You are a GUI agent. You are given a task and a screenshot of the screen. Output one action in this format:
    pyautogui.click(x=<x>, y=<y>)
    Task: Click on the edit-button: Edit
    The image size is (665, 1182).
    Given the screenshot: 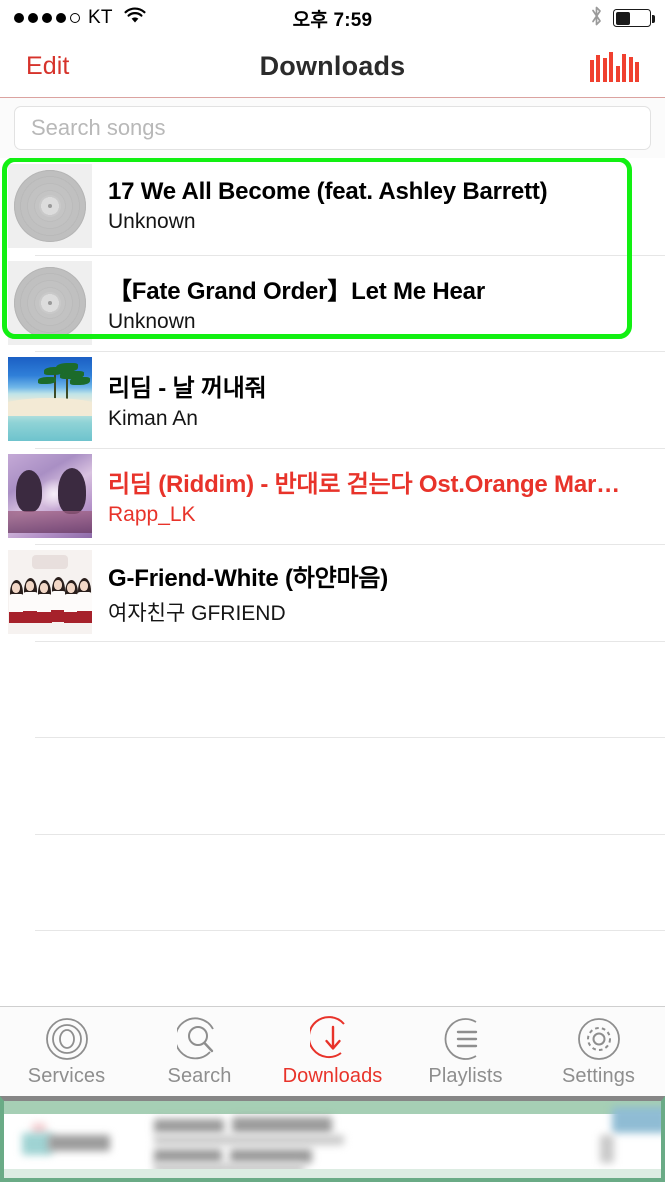 What is the action you would take?
    pyautogui.click(x=47, y=66)
    